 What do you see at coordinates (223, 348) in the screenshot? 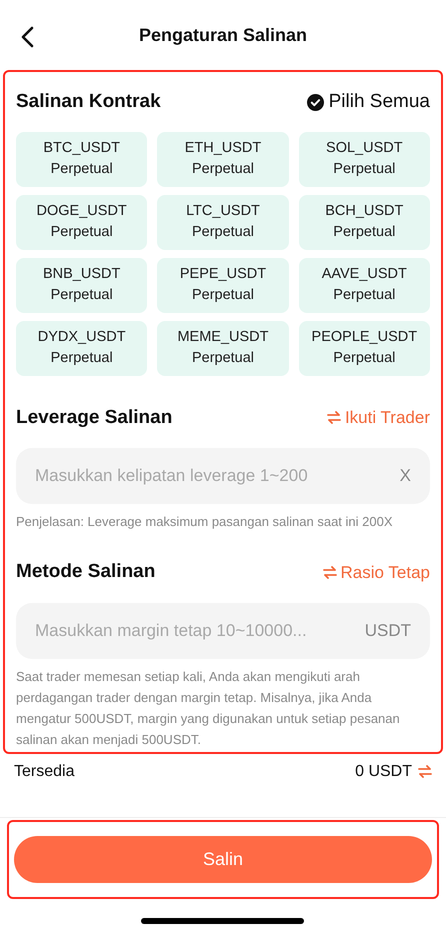
I see `contract-chip: MEME_USDT Perpetual` at bounding box center [223, 348].